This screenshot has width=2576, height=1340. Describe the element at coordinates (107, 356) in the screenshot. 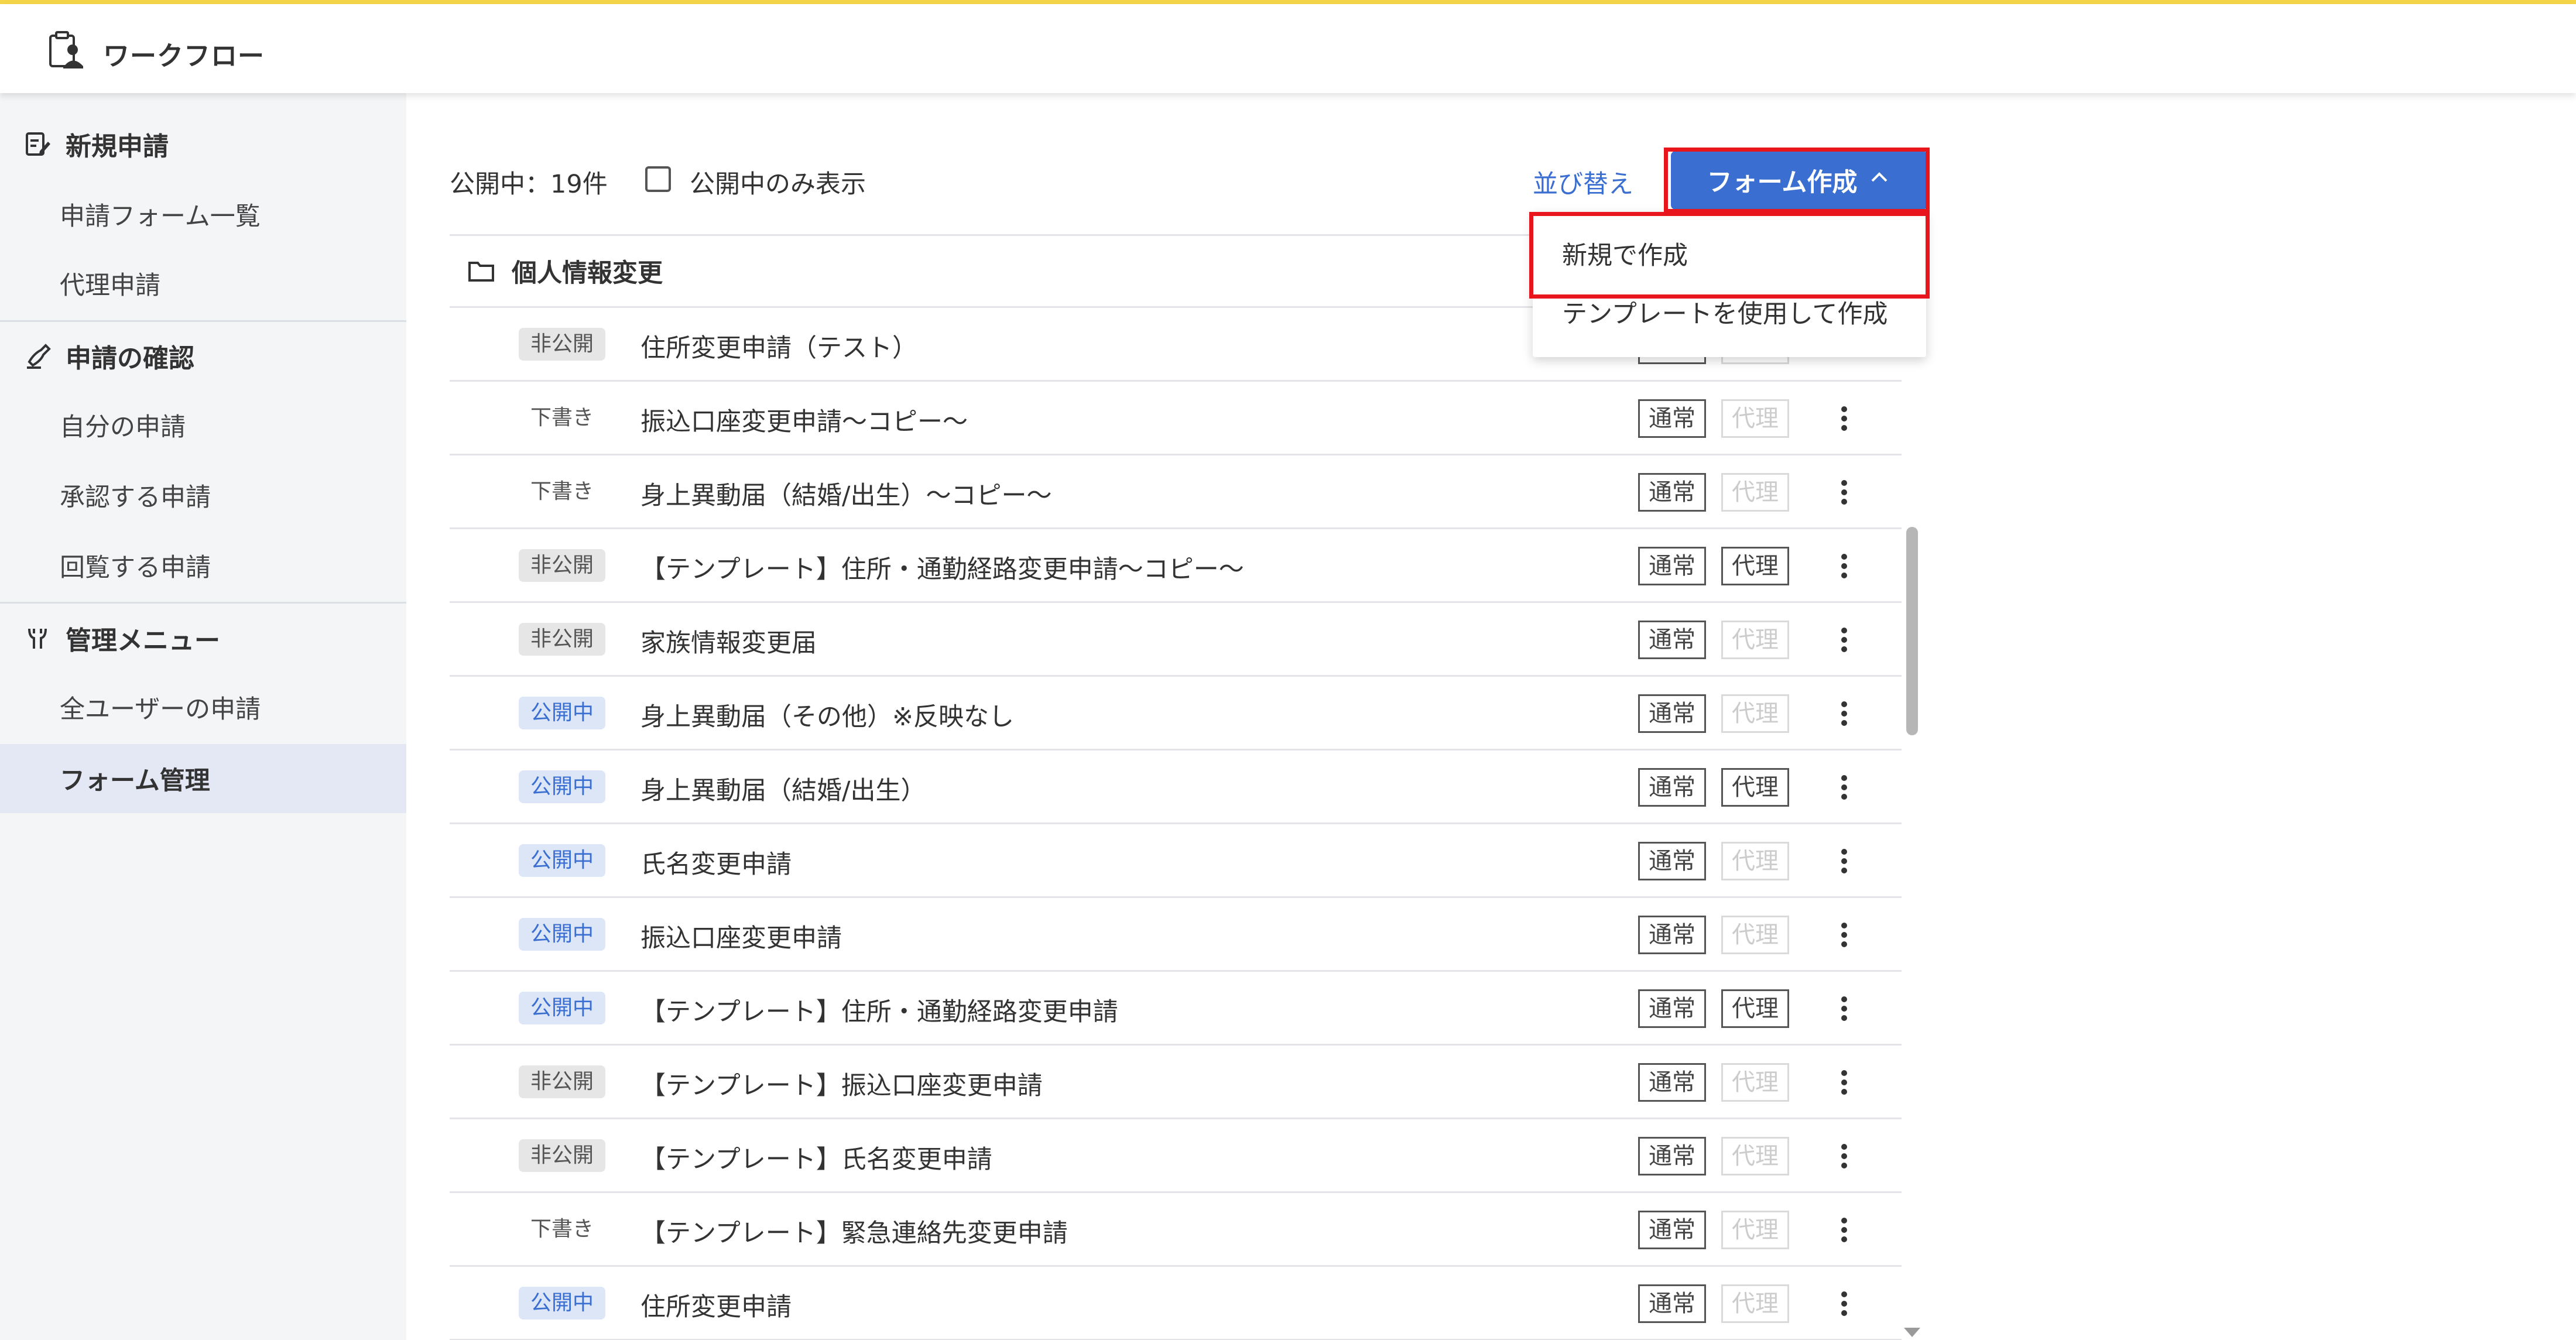

I see `sidebar-section-application-check: 申請の確認` at that location.